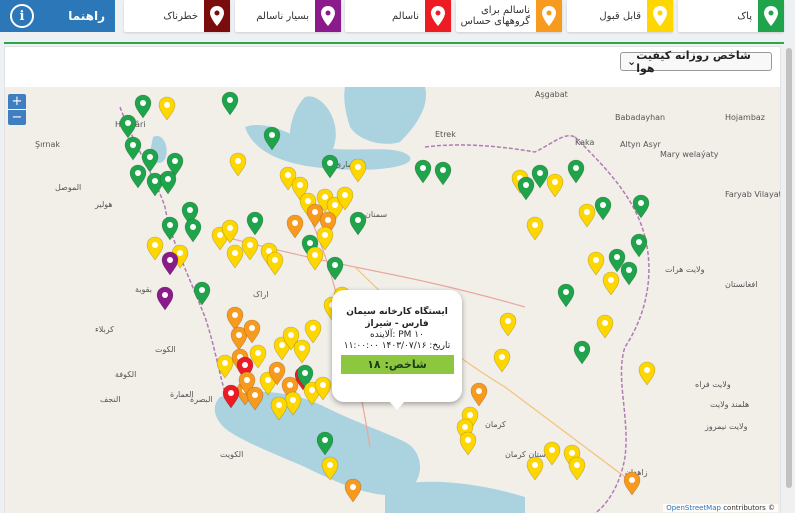 Image resolution: width=795 pixels, height=513 pixels. Describe the element at coordinates (397, 312) in the screenshot. I see `popup-station-name: ایستگاه کارخانه سیمان` at that location.